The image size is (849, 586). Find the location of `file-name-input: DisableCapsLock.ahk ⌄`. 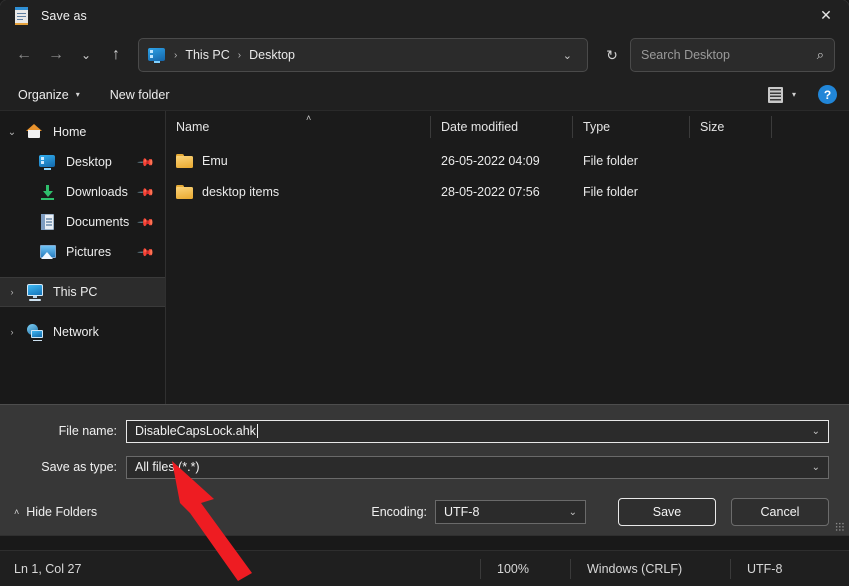

file-name-input: DisableCapsLock.ahk ⌄ is located at coordinates (477, 431).